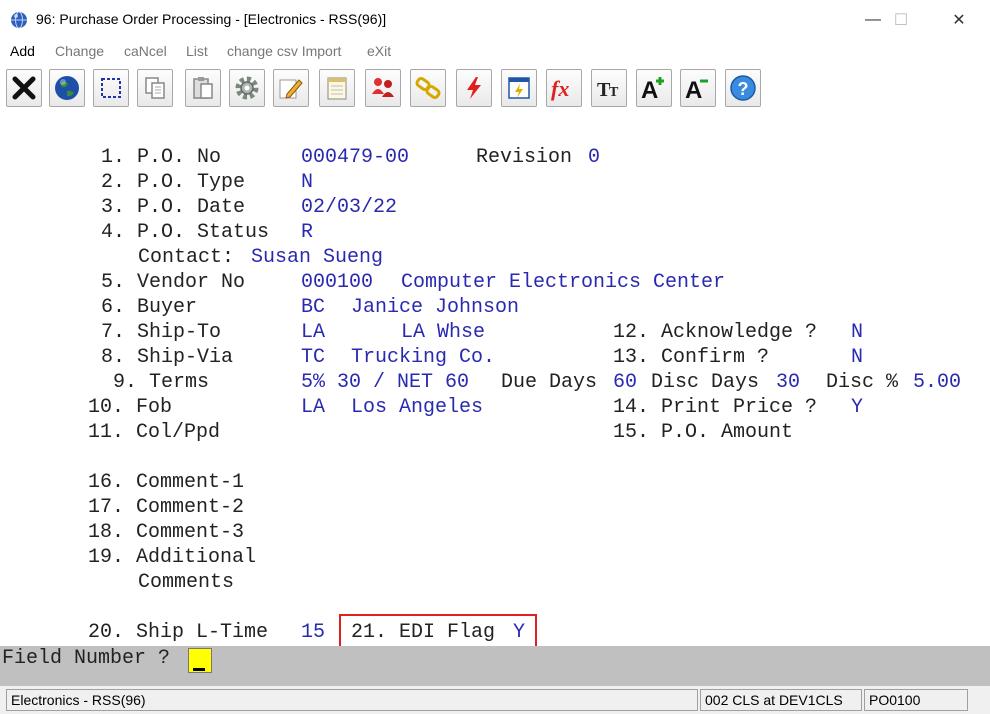 This screenshot has width=990, height=714. What do you see at coordinates (857, 407) in the screenshot?
I see `print-price-value: Y` at bounding box center [857, 407].